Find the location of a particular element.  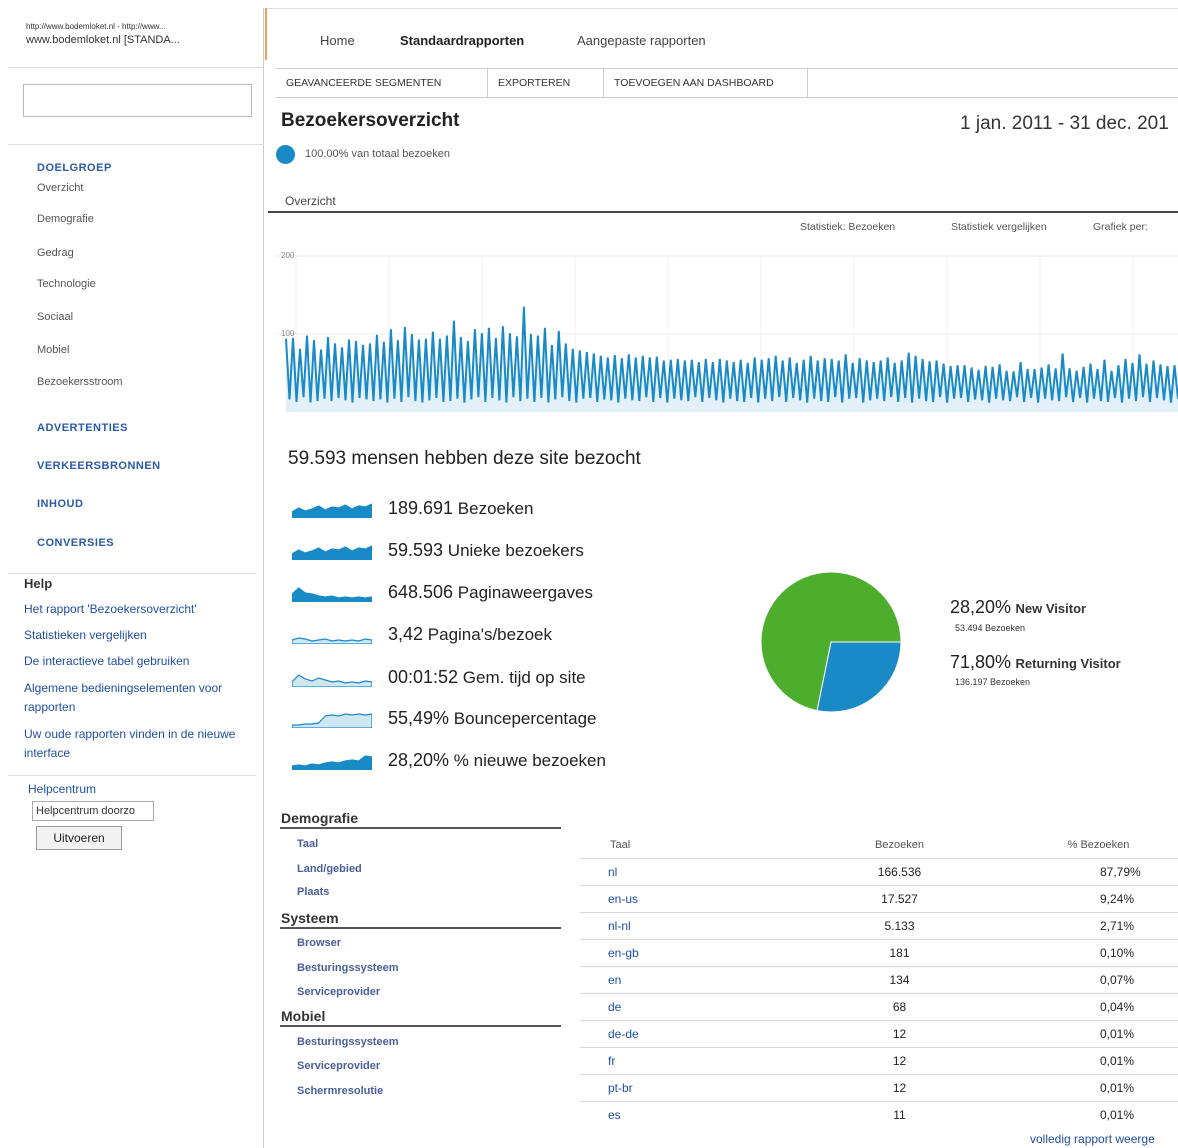

table-cell-language: nl-nl is located at coordinates (680, 925).